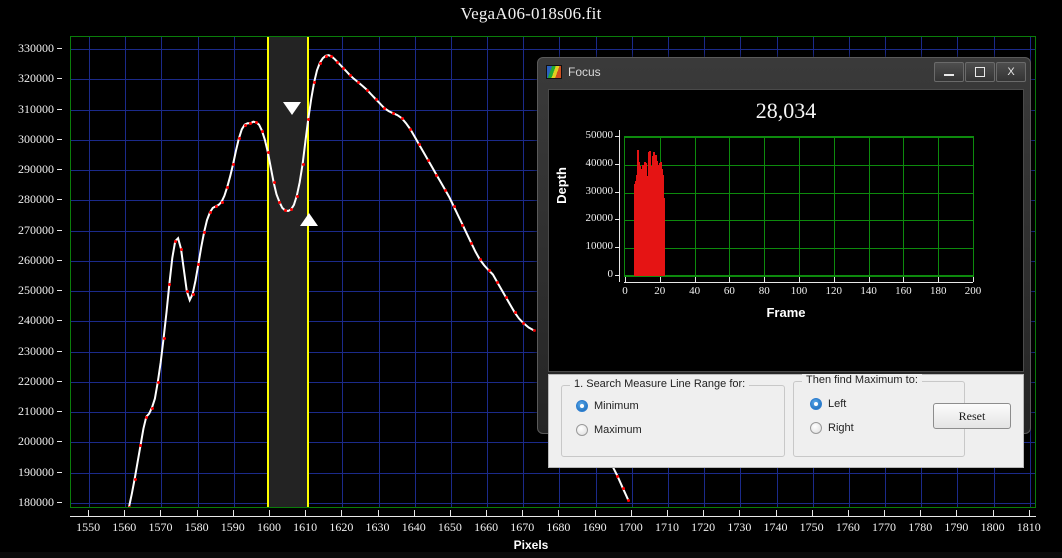 This screenshot has height=558, width=1062. I want to click on y-tick-label: 310000, so click(36, 108).